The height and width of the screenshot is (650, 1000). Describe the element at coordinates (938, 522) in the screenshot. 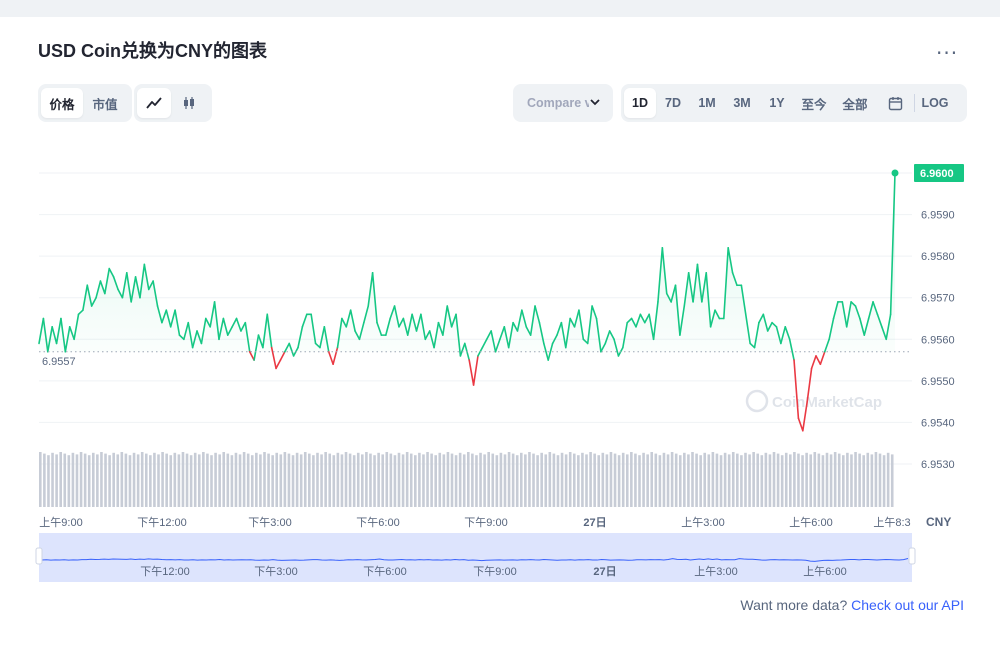

I see `currency-label: CNY` at that location.